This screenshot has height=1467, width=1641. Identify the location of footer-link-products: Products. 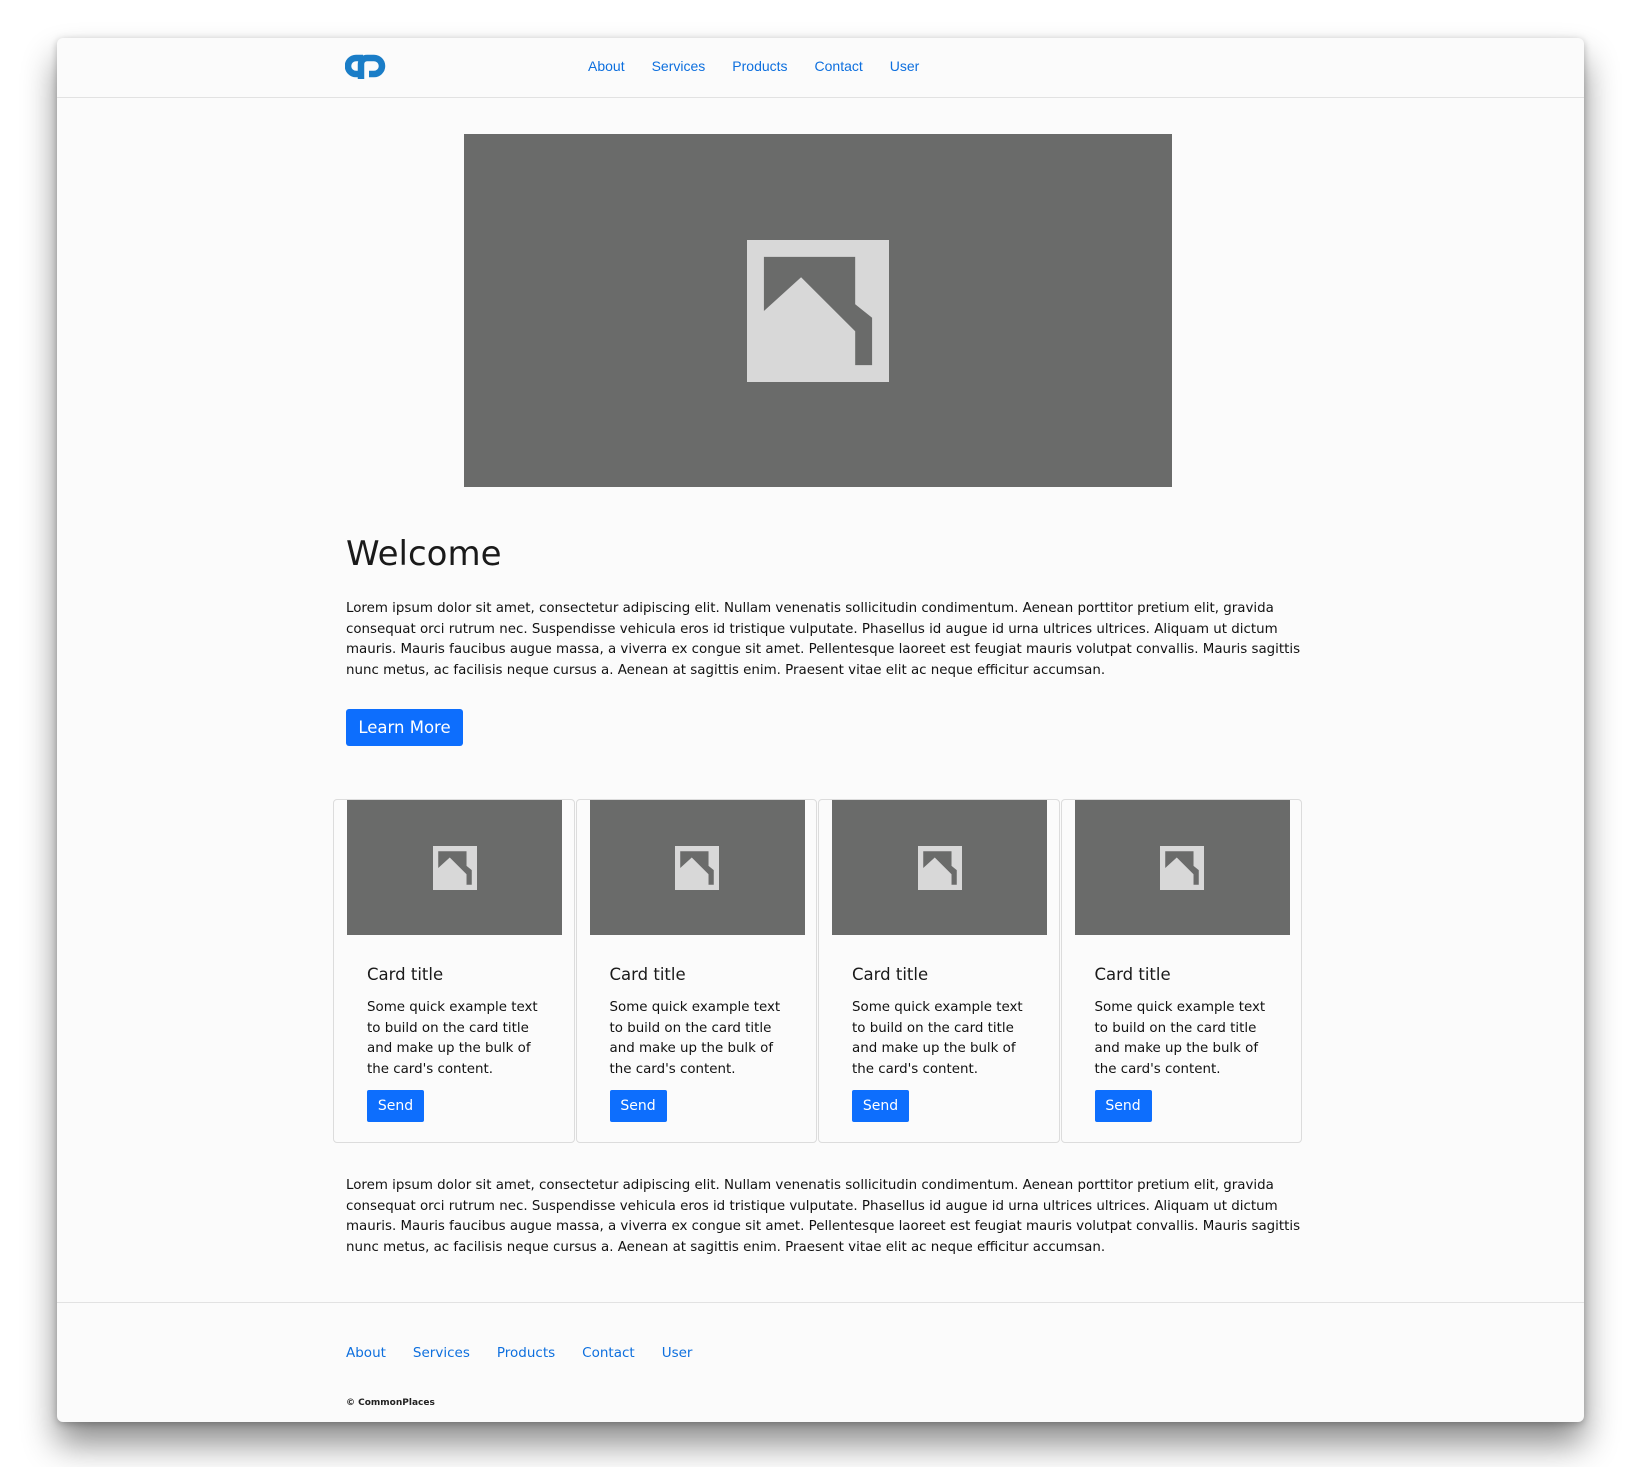
(526, 1353).